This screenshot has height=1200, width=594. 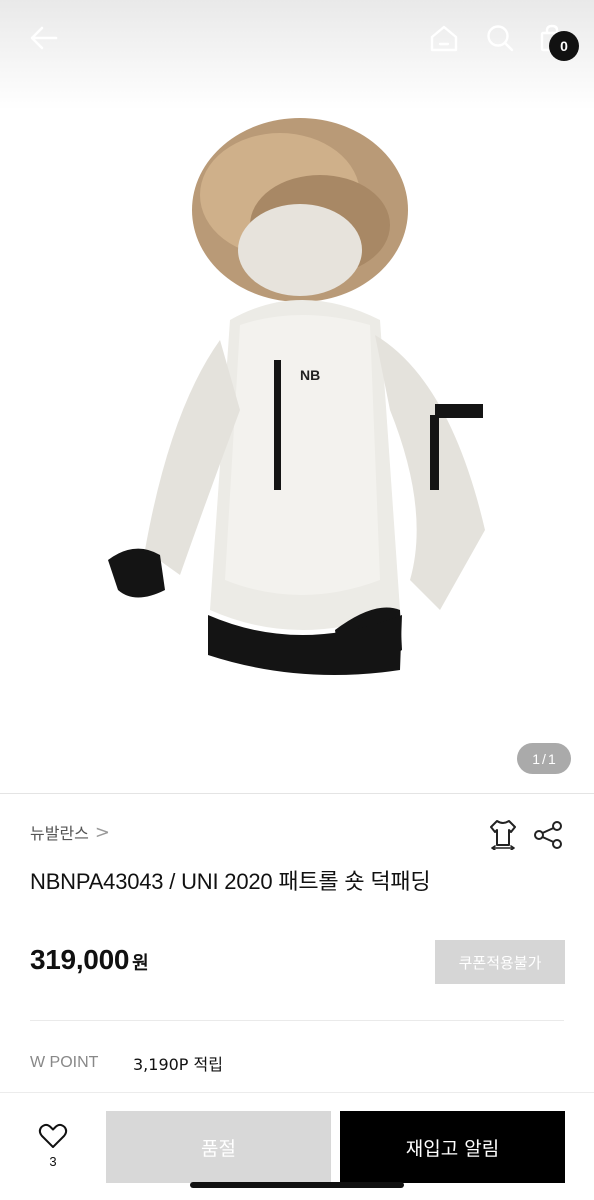 I want to click on search-button, so click(x=500, y=38).